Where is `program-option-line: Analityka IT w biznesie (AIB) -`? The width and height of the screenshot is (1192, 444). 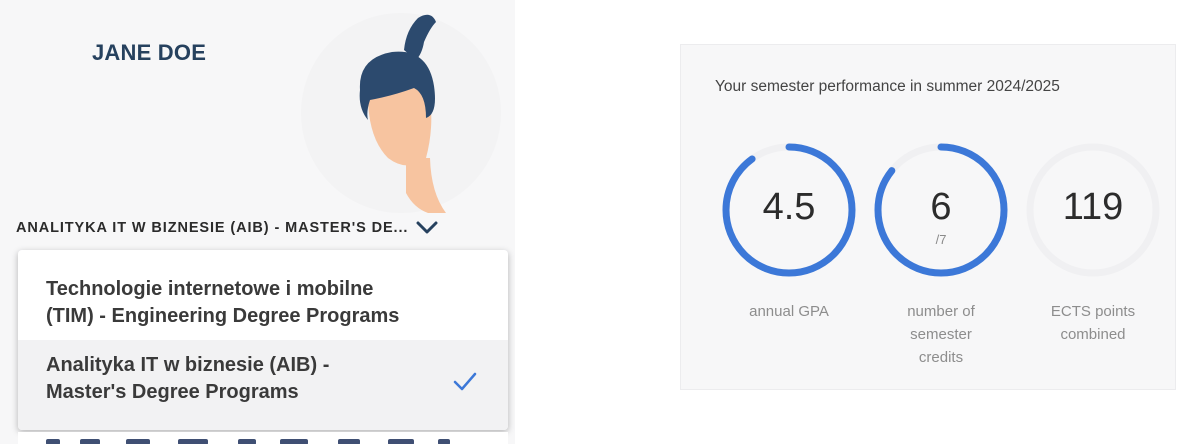
program-option-line: Analityka IT w biznesie (AIB) - is located at coordinates (188, 365).